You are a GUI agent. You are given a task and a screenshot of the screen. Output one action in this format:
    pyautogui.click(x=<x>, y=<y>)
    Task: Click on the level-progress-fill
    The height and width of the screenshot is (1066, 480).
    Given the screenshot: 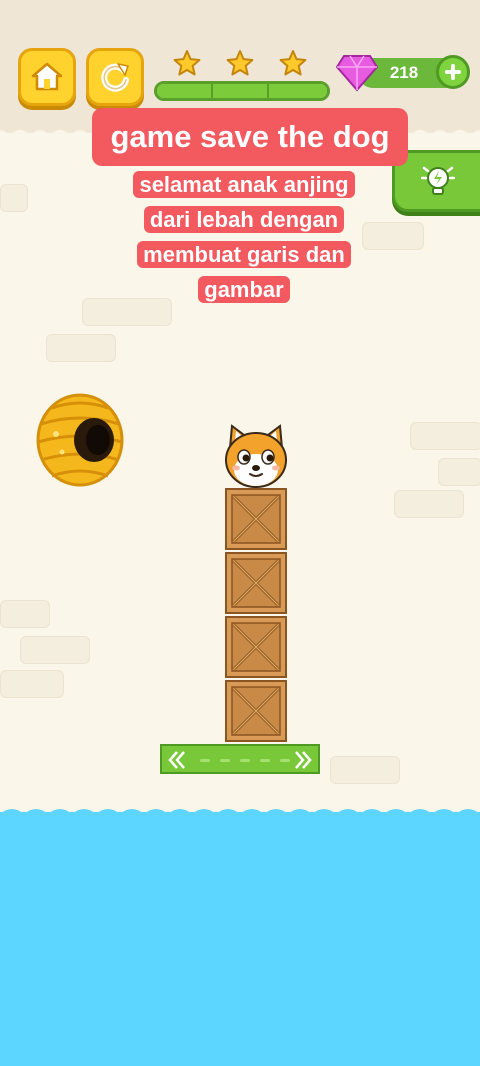 What is the action you would take?
    pyautogui.click(x=242, y=91)
    